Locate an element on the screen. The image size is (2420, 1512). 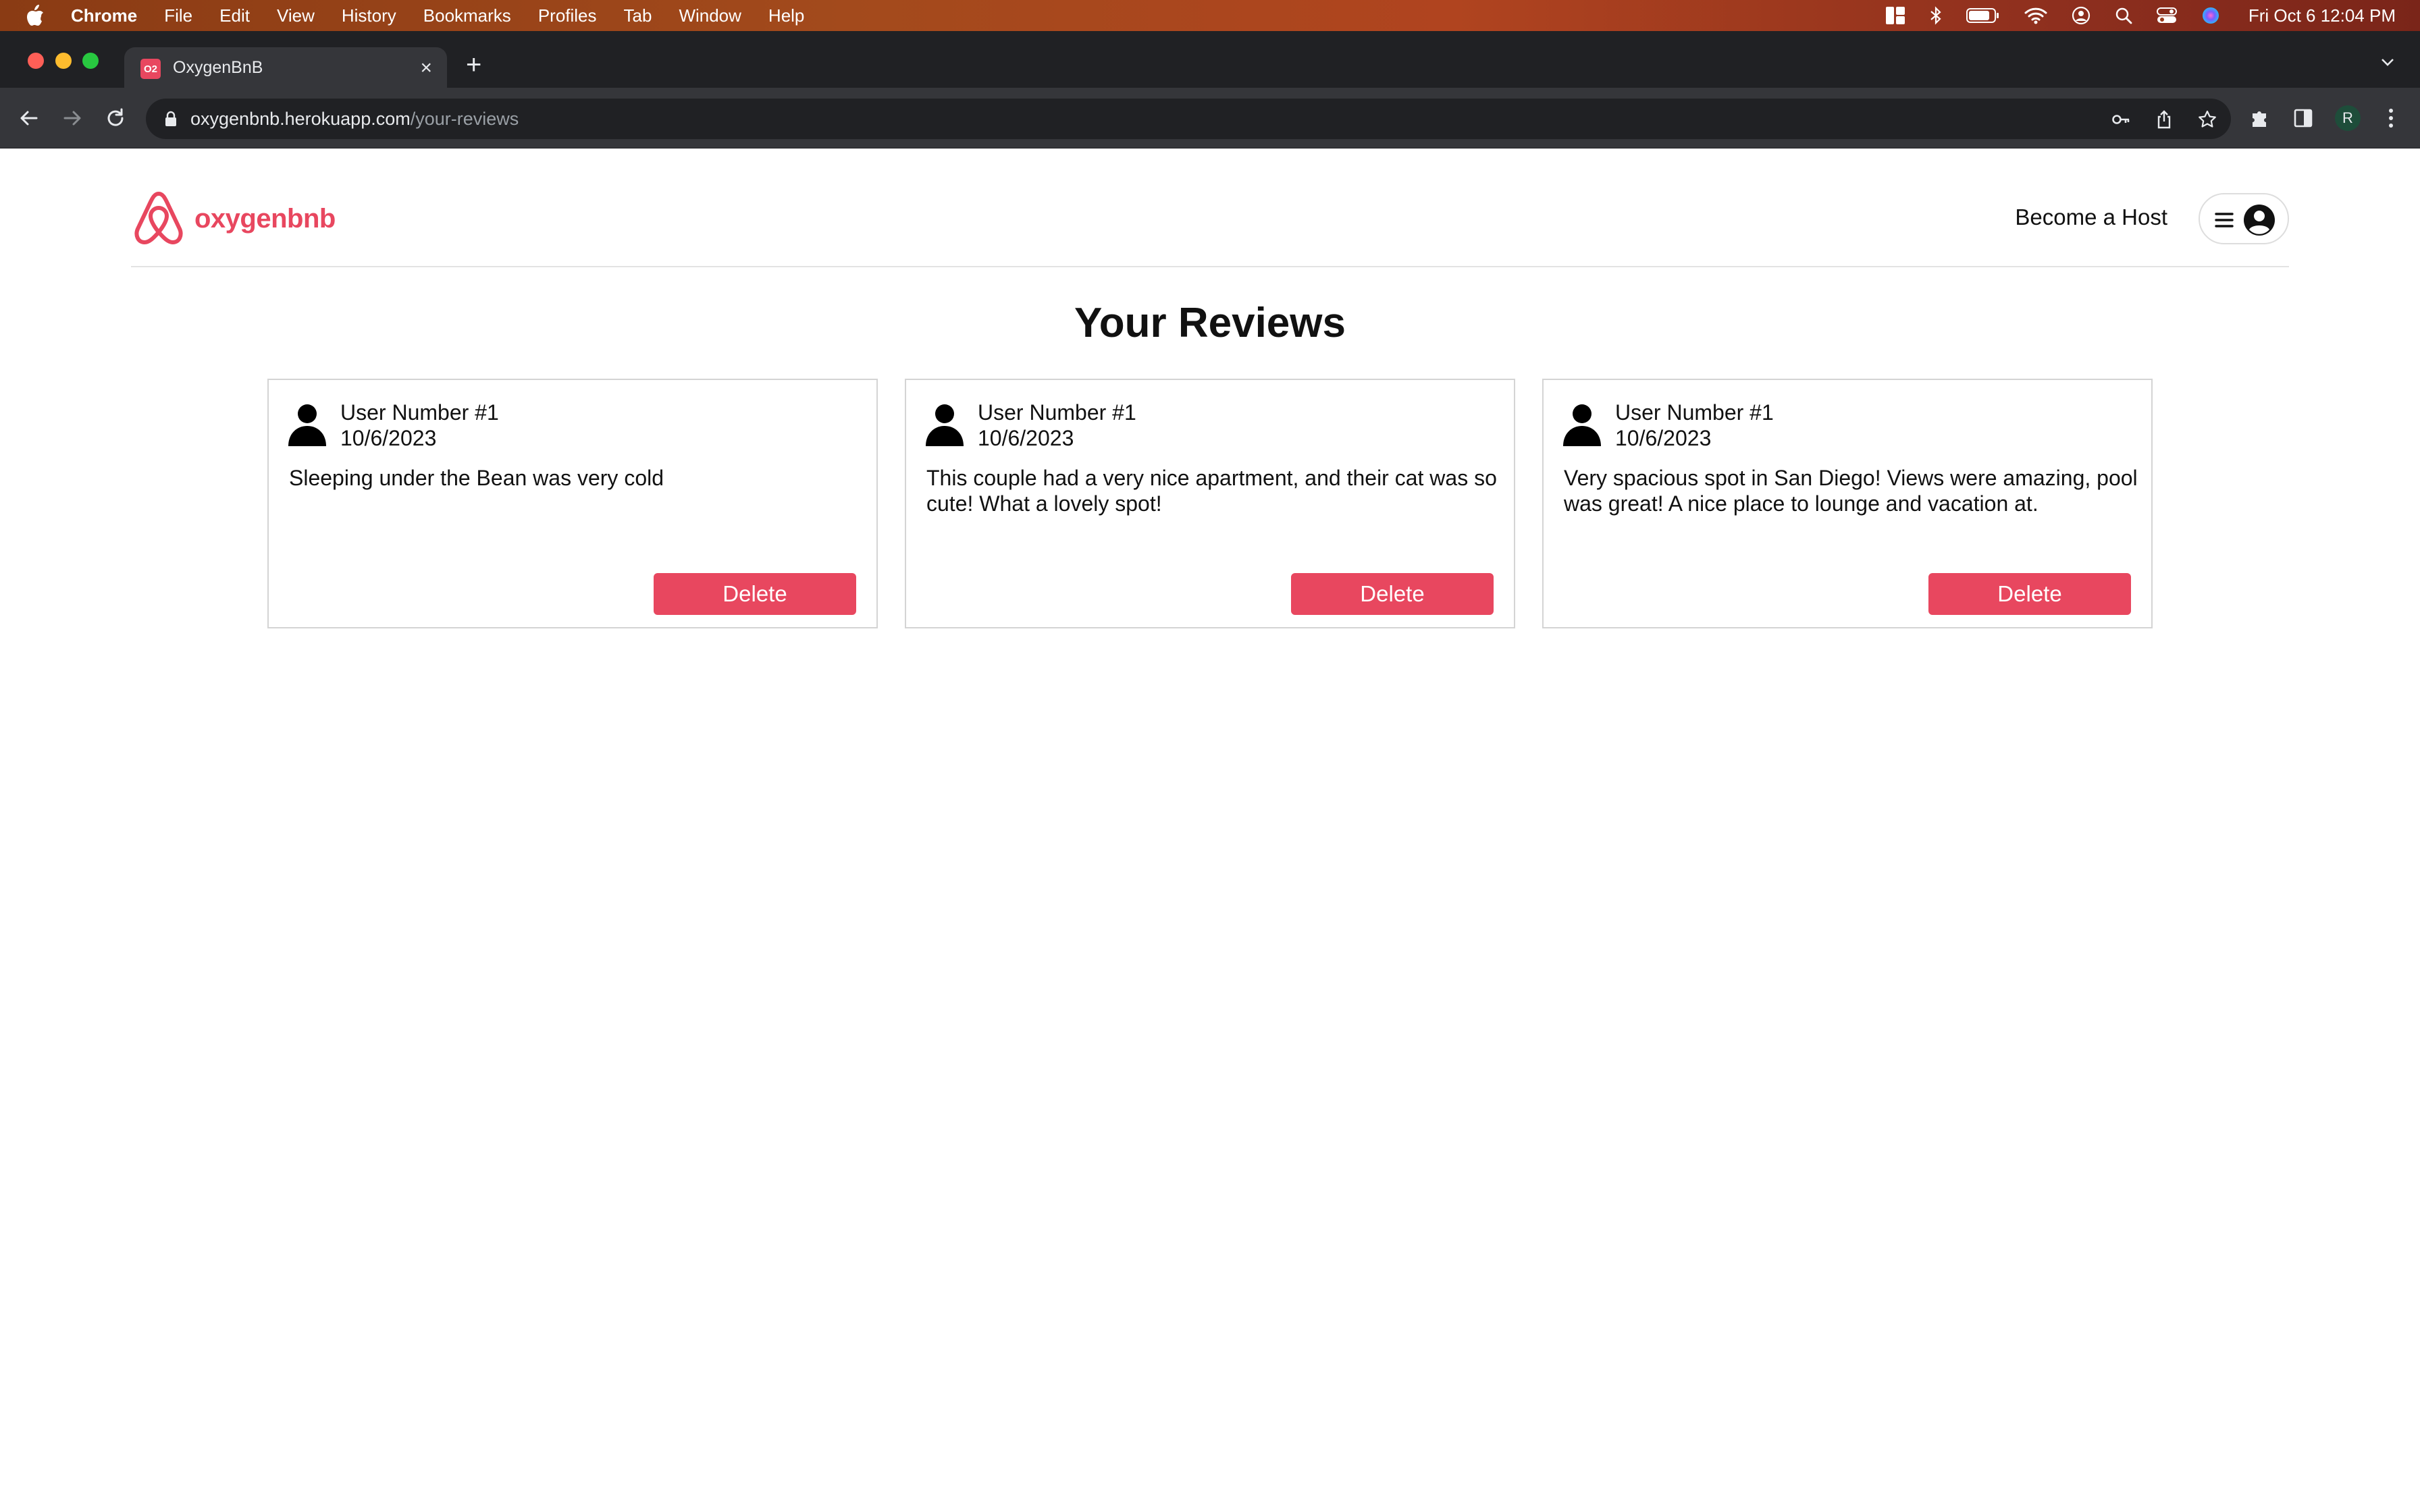
search-icon is located at coordinates (2123, 15).